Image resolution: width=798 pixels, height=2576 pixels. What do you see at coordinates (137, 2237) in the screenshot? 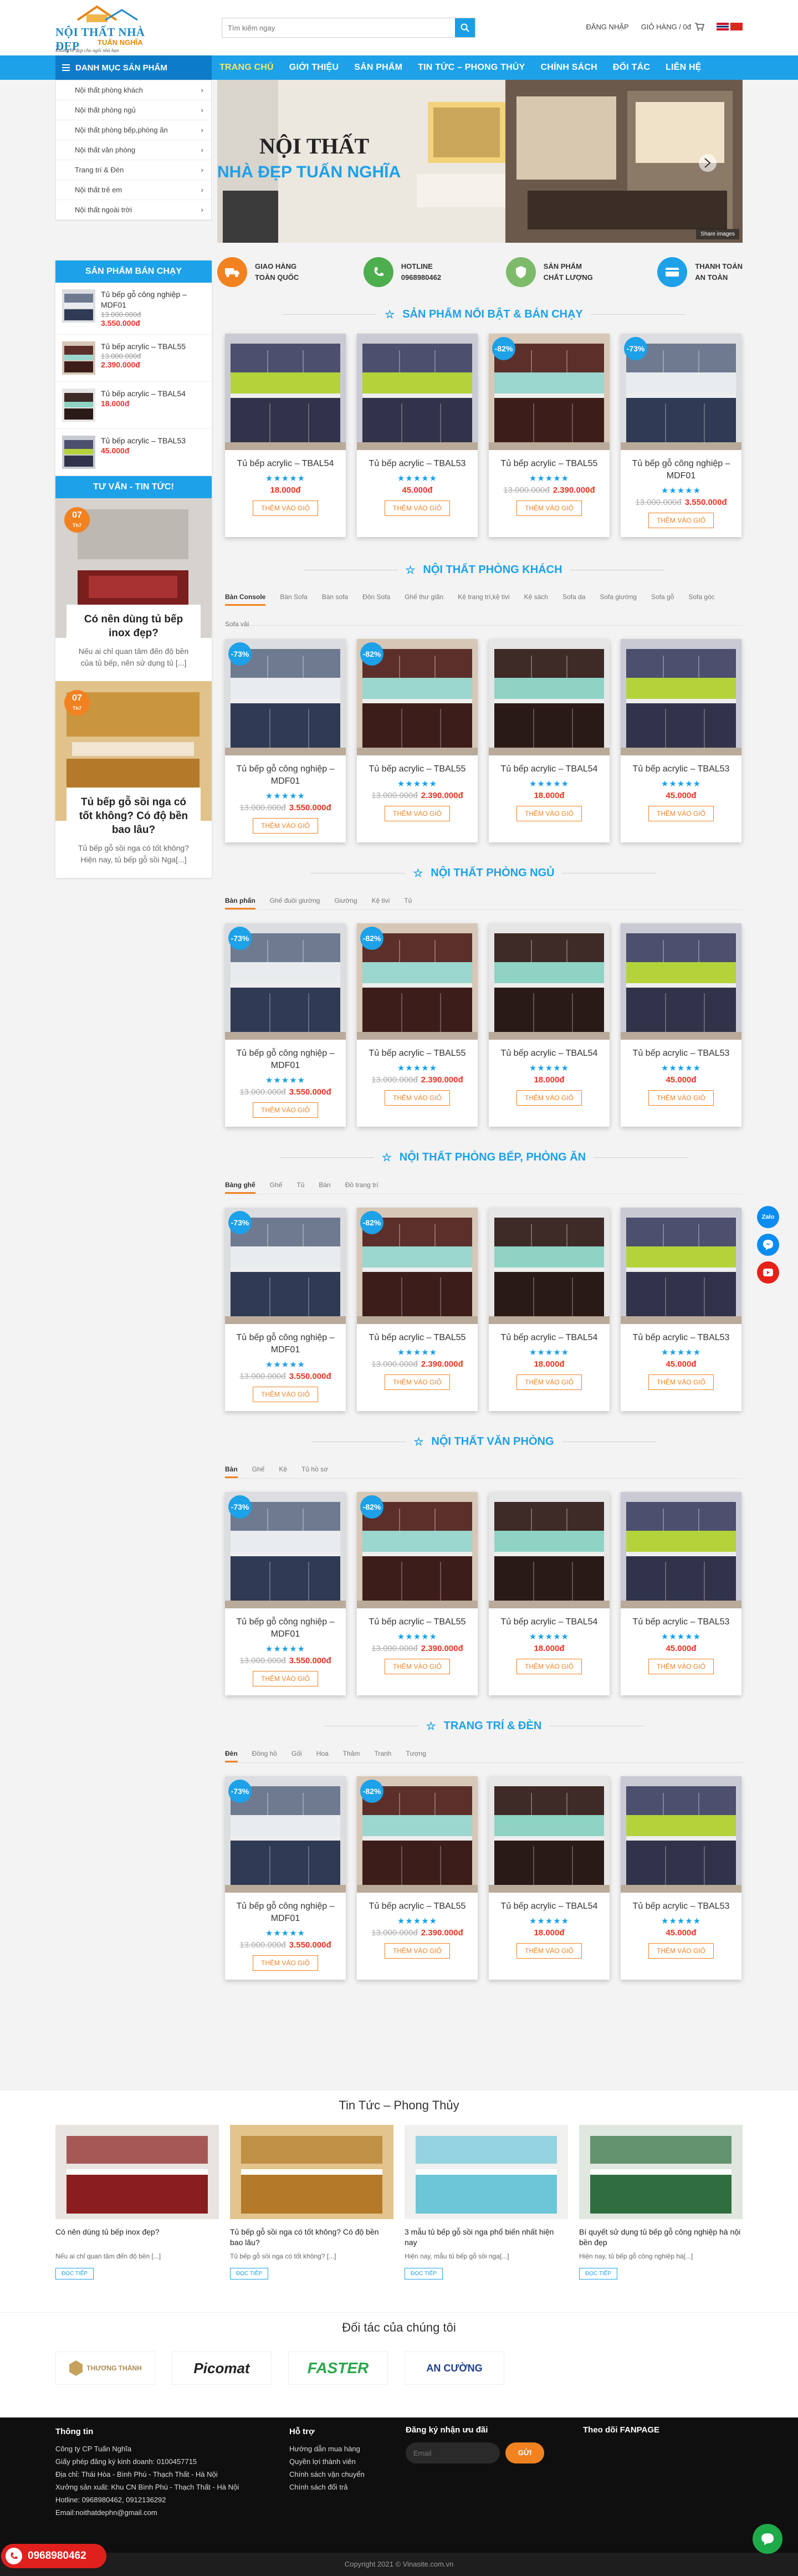
I see `news-card-title: Có nên dùng tủ bếp inox đẹp?` at bounding box center [137, 2237].